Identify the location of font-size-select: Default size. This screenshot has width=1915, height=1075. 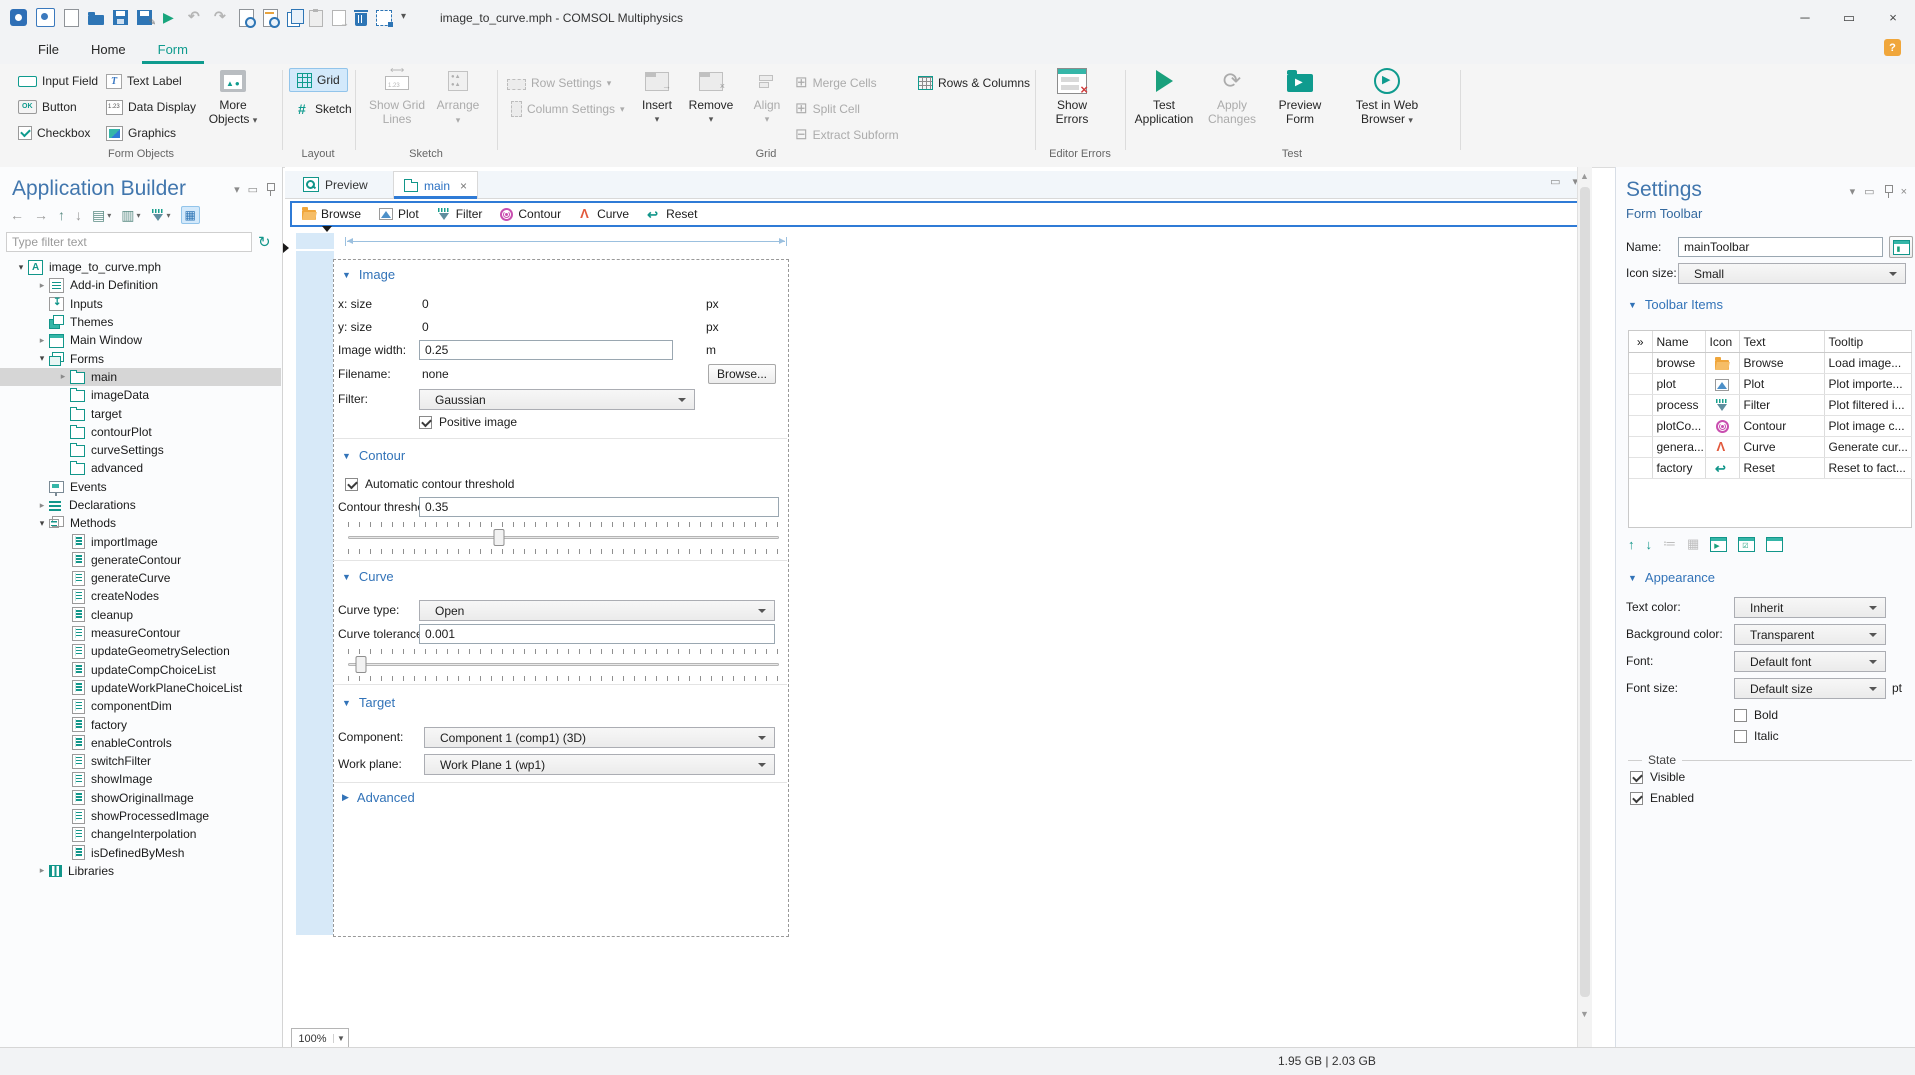
(1810, 688).